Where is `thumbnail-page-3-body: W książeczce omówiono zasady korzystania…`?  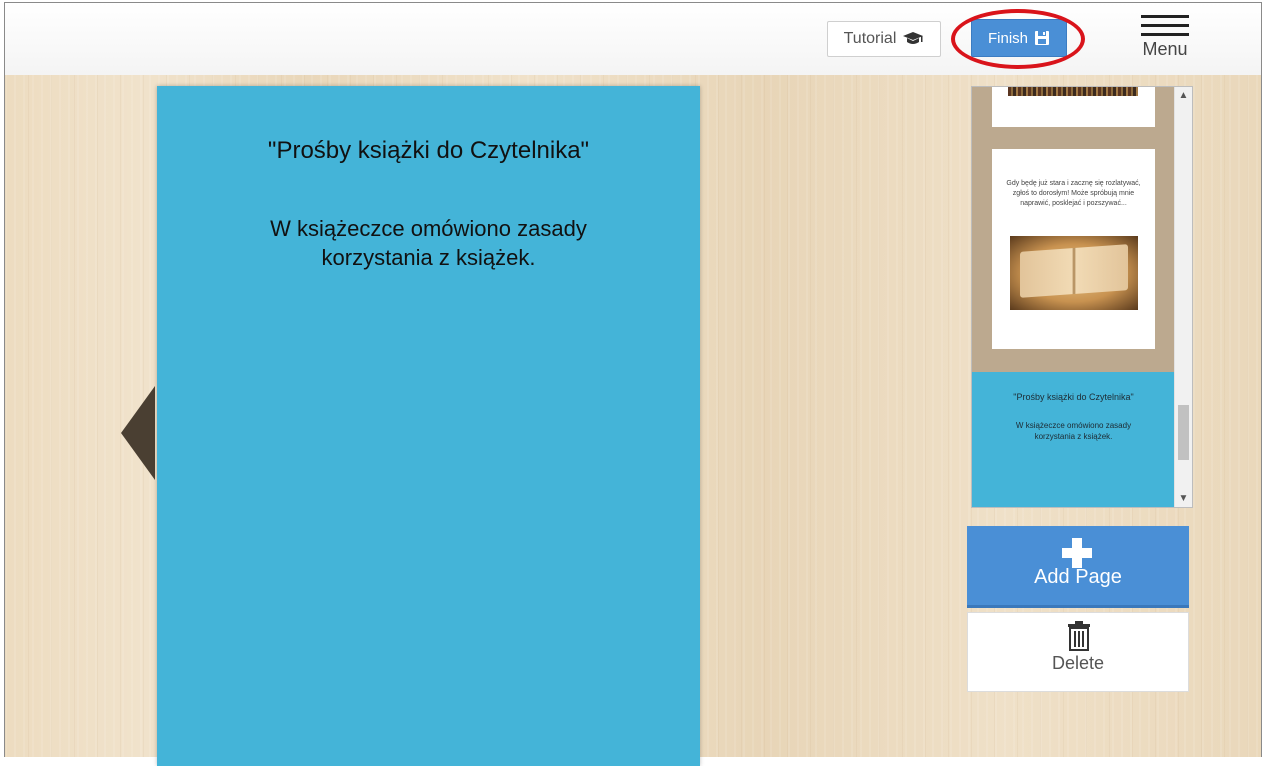
thumbnail-page-3-body: W książeczce omówiono zasady korzystania… is located at coordinates (1073, 431).